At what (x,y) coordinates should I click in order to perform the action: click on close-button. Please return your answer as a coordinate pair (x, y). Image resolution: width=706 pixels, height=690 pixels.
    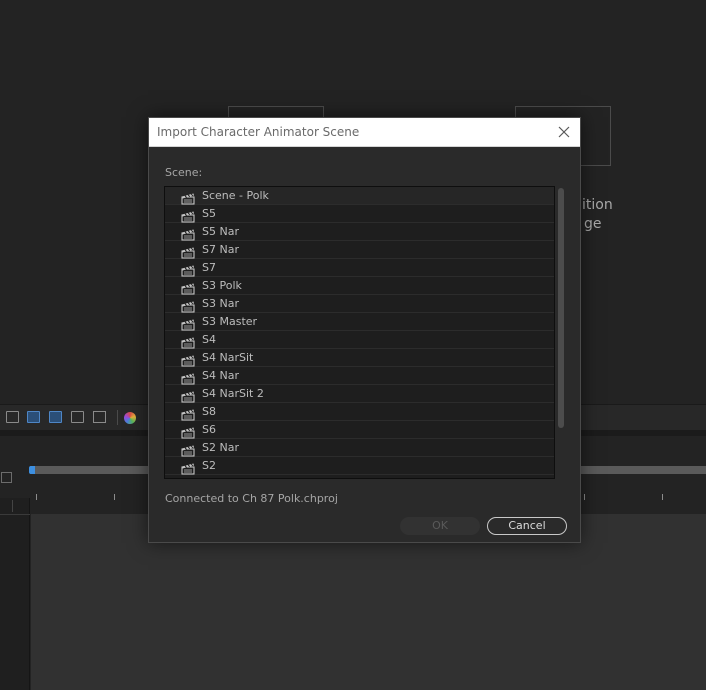
    Looking at the image, I should click on (564, 132).